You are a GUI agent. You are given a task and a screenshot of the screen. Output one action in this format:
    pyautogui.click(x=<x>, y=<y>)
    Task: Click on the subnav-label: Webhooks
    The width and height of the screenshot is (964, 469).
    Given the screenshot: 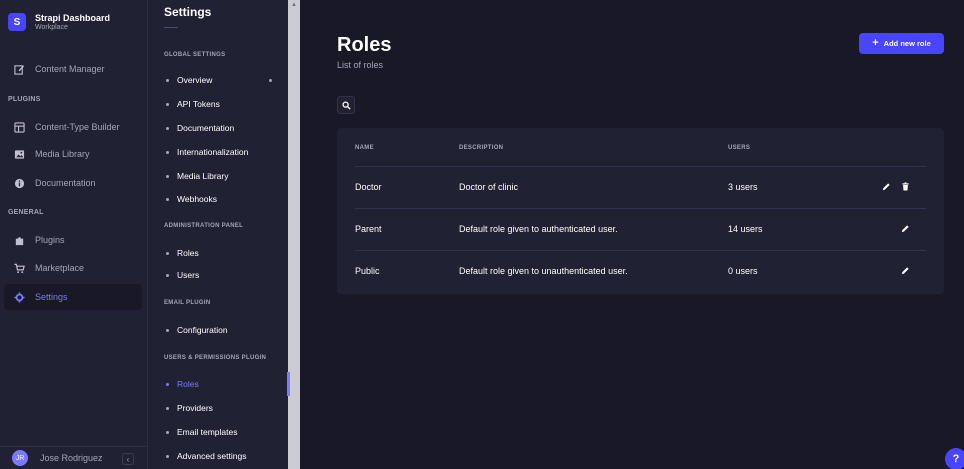 What is the action you would take?
    pyautogui.click(x=197, y=199)
    